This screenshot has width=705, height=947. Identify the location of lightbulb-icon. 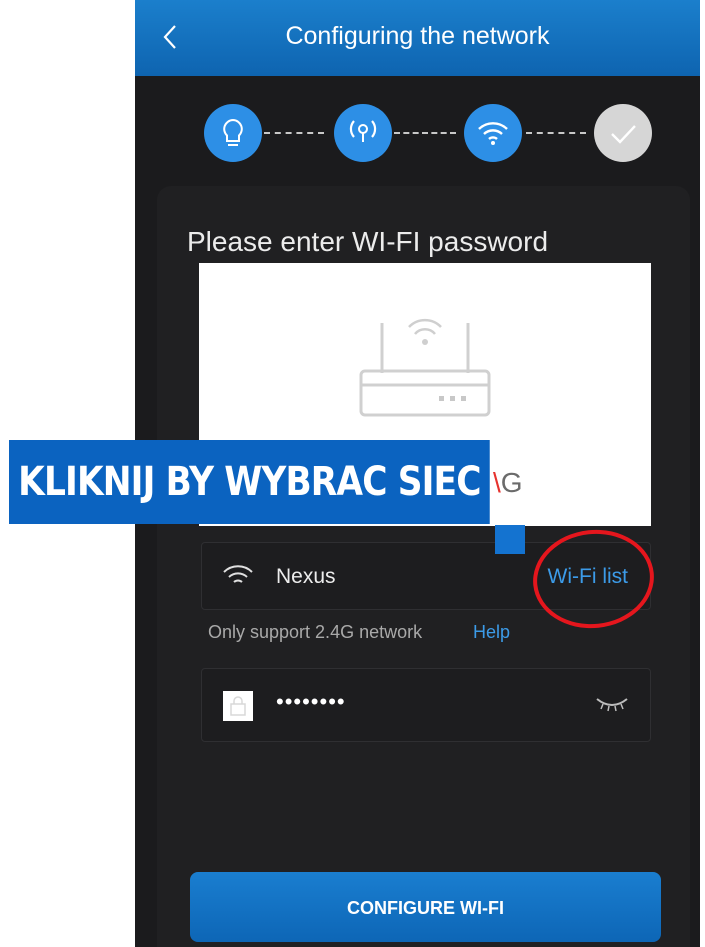
(233, 132).